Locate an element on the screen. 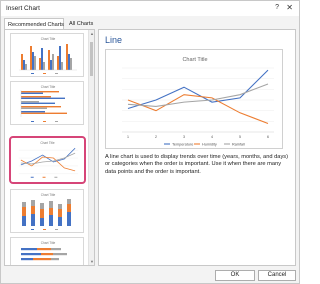  thumbnail-stacked-bar: Chart Title is located at coordinates (47, 251).